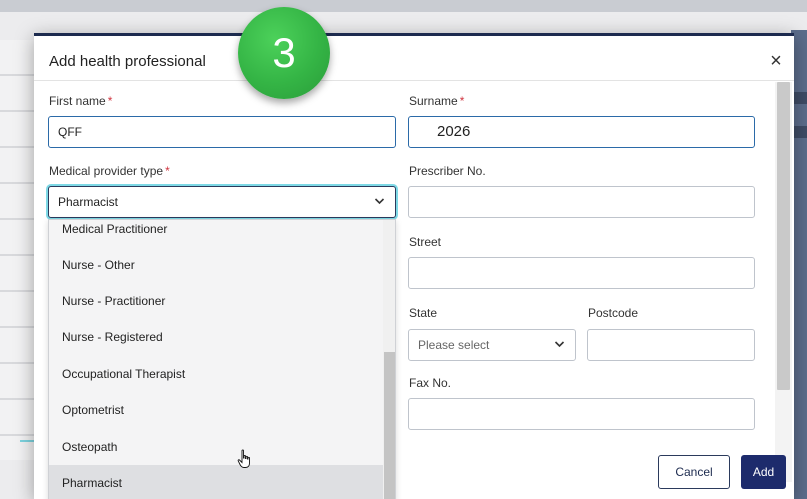  Describe the element at coordinates (216, 374) in the screenshot. I see `option-occupational-therapist: Occupational Therapist` at that location.